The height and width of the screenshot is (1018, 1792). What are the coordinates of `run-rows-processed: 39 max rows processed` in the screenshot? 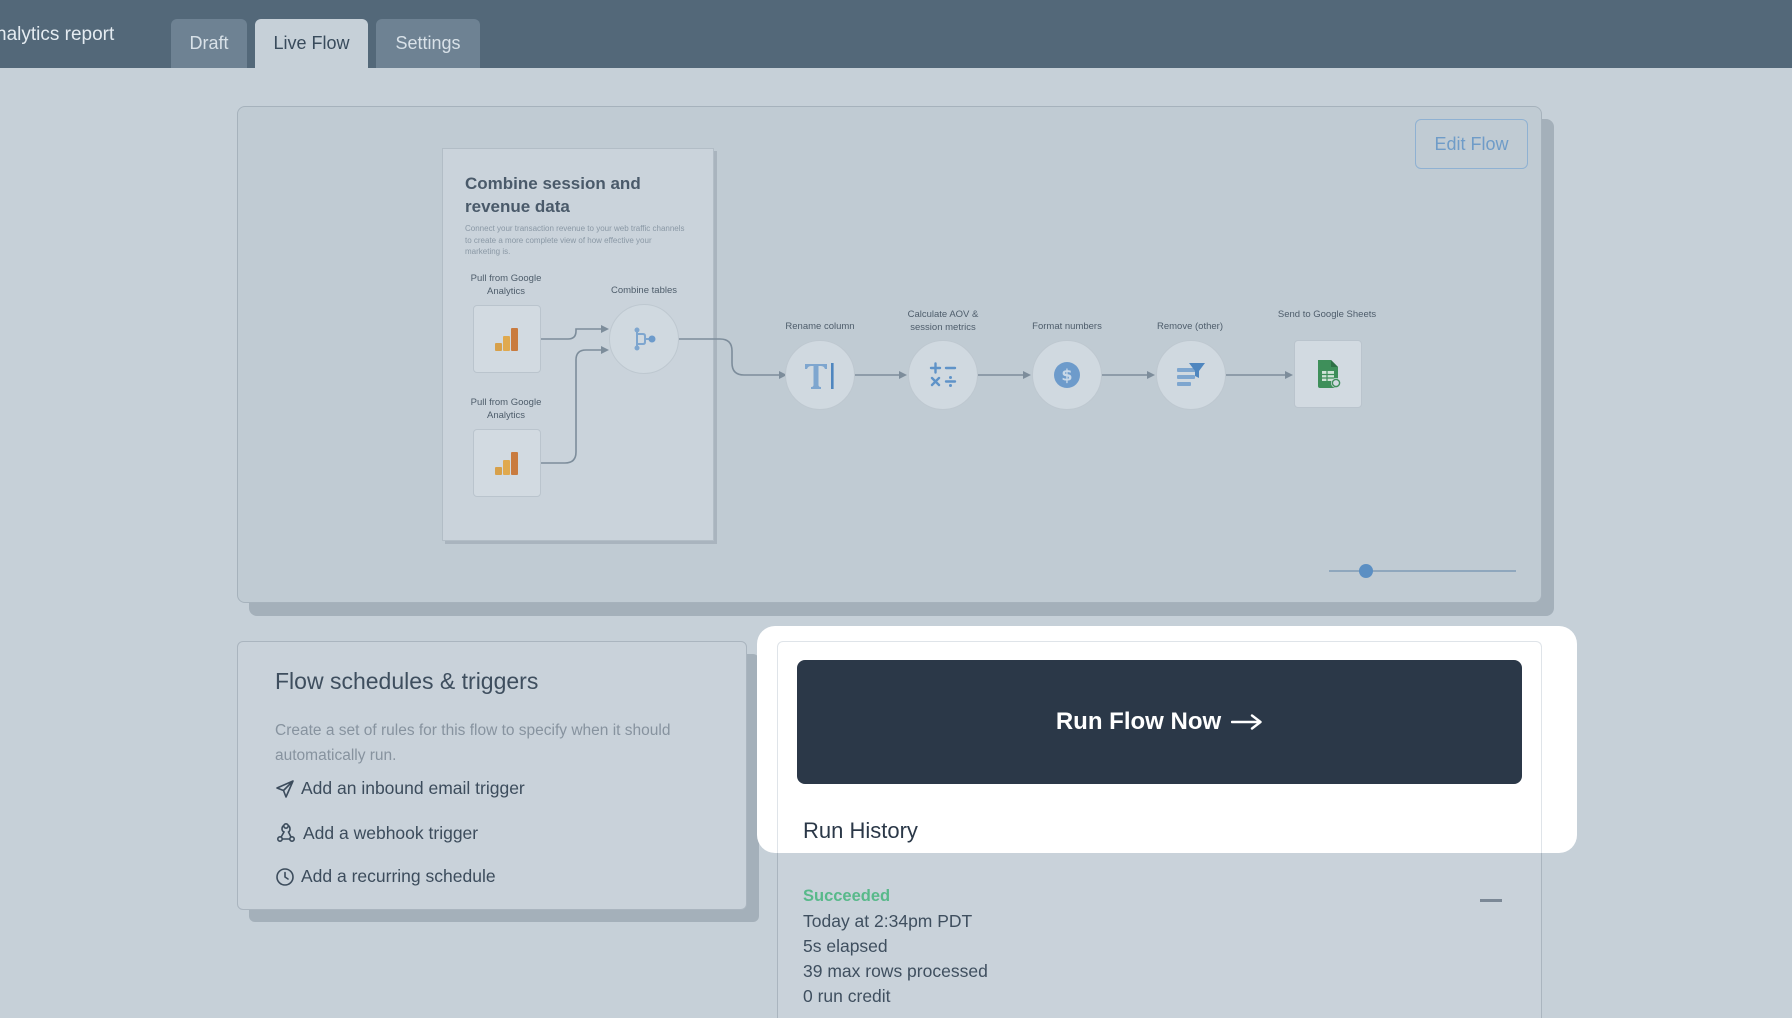 It's located at (895, 971).